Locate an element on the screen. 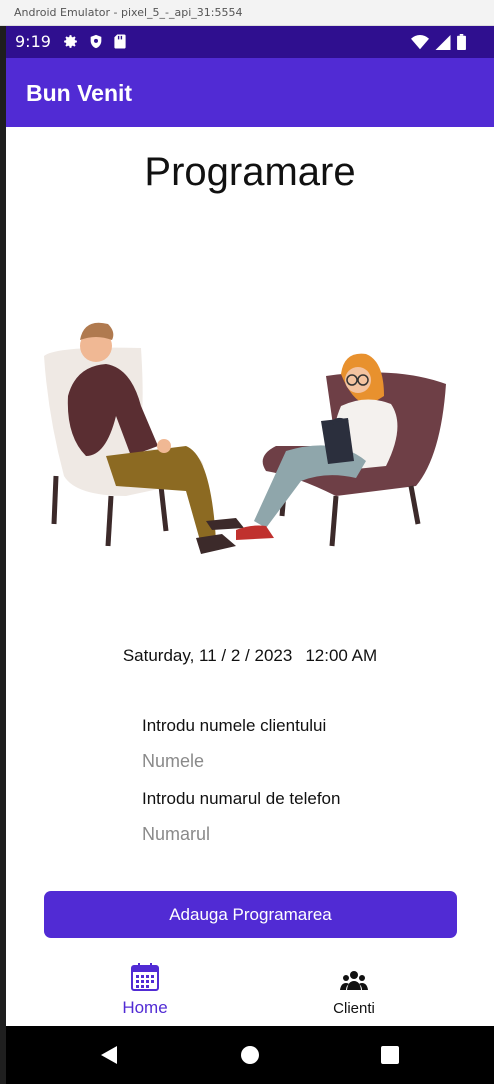 Image resolution: width=494 pixels, height=1084 pixels. phone-number-input is located at coordinates (256, 834).